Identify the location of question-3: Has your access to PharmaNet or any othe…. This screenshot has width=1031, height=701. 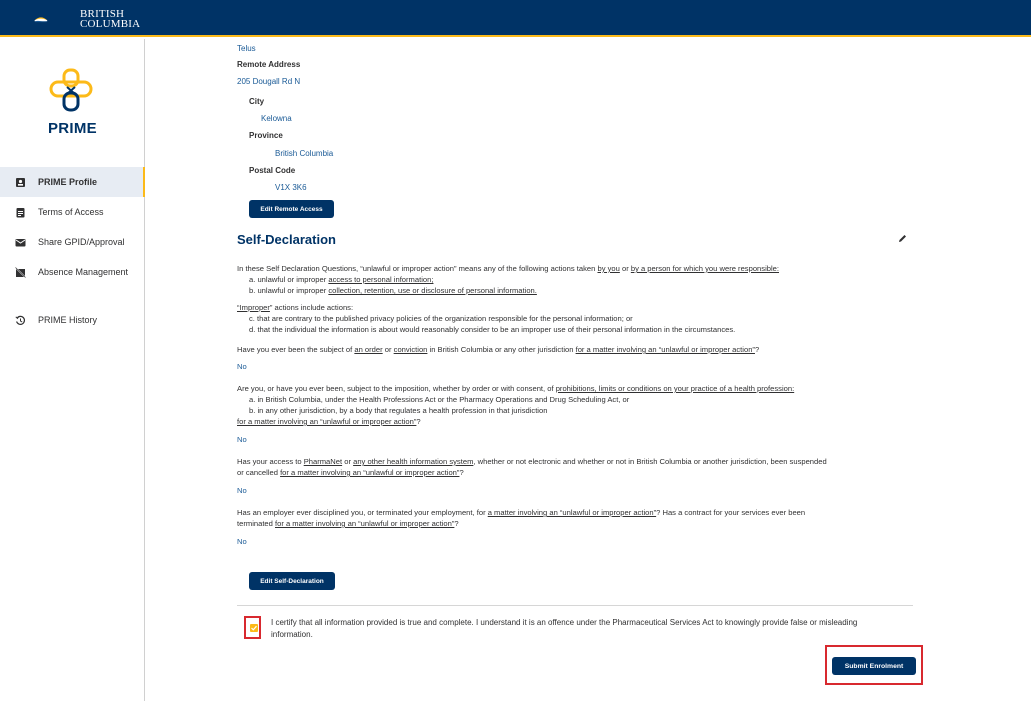
(532, 462).